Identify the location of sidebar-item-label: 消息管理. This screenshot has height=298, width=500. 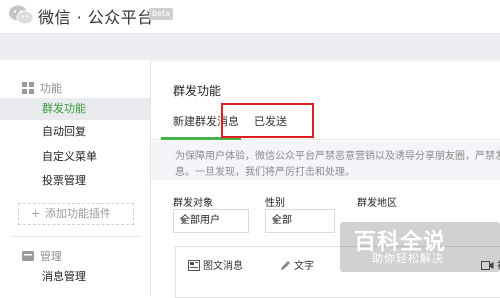
(64, 276).